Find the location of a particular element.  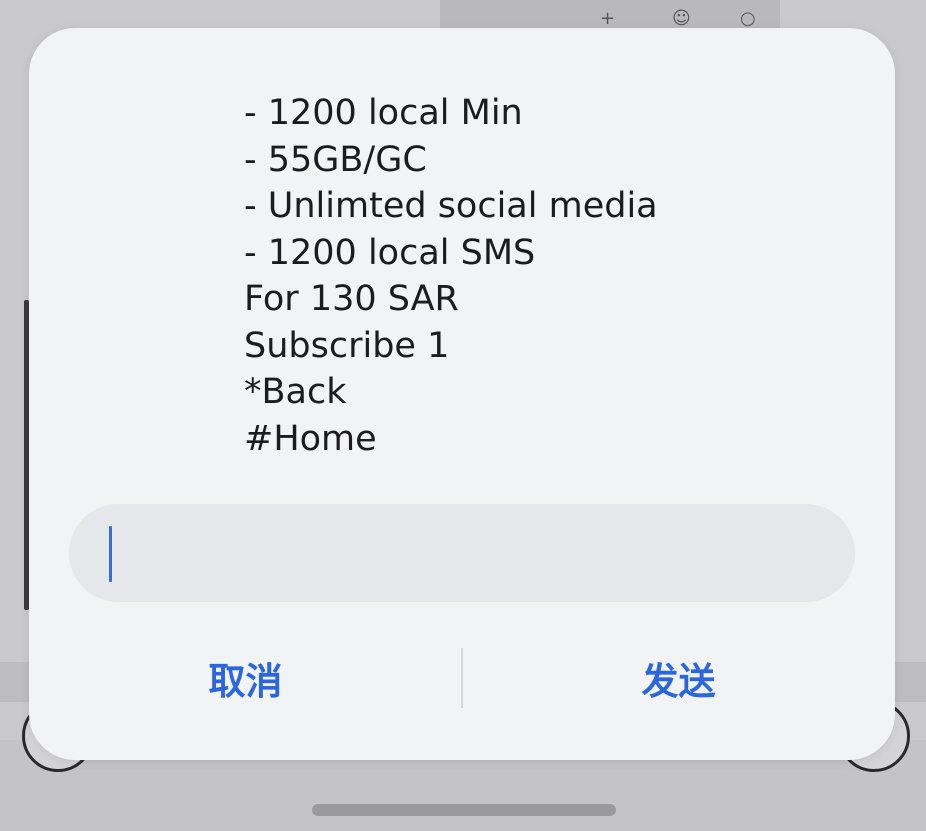

text-caret is located at coordinates (110, 554).